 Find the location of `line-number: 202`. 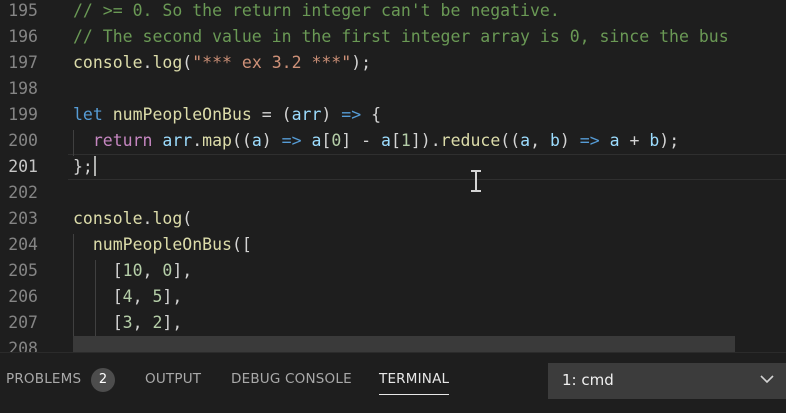

line-number: 202 is located at coordinates (23, 192).